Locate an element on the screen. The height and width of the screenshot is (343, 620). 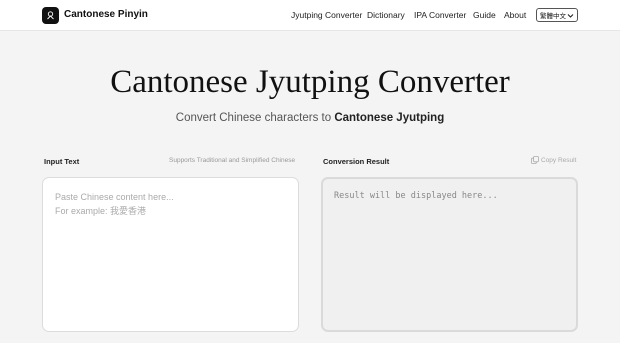
language-select: 繁體中文 is located at coordinates (557, 15).